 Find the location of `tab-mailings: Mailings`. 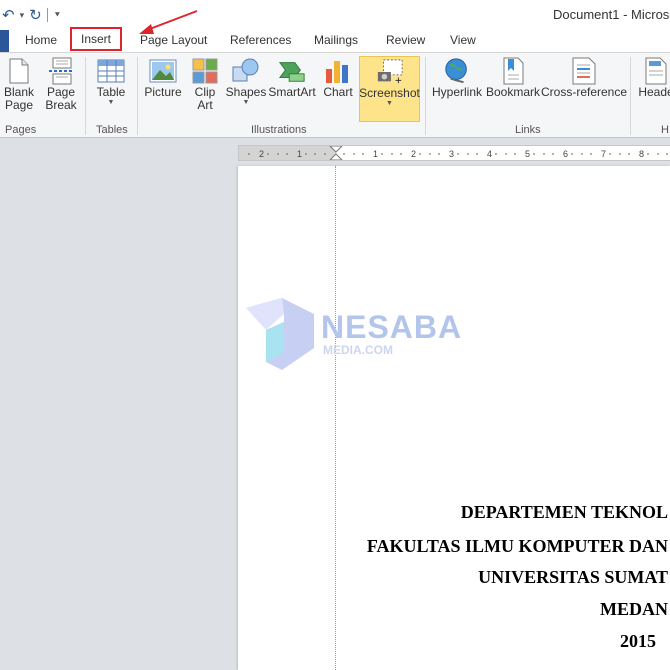

tab-mailings: Mailings is located at coordinates (336, 40).